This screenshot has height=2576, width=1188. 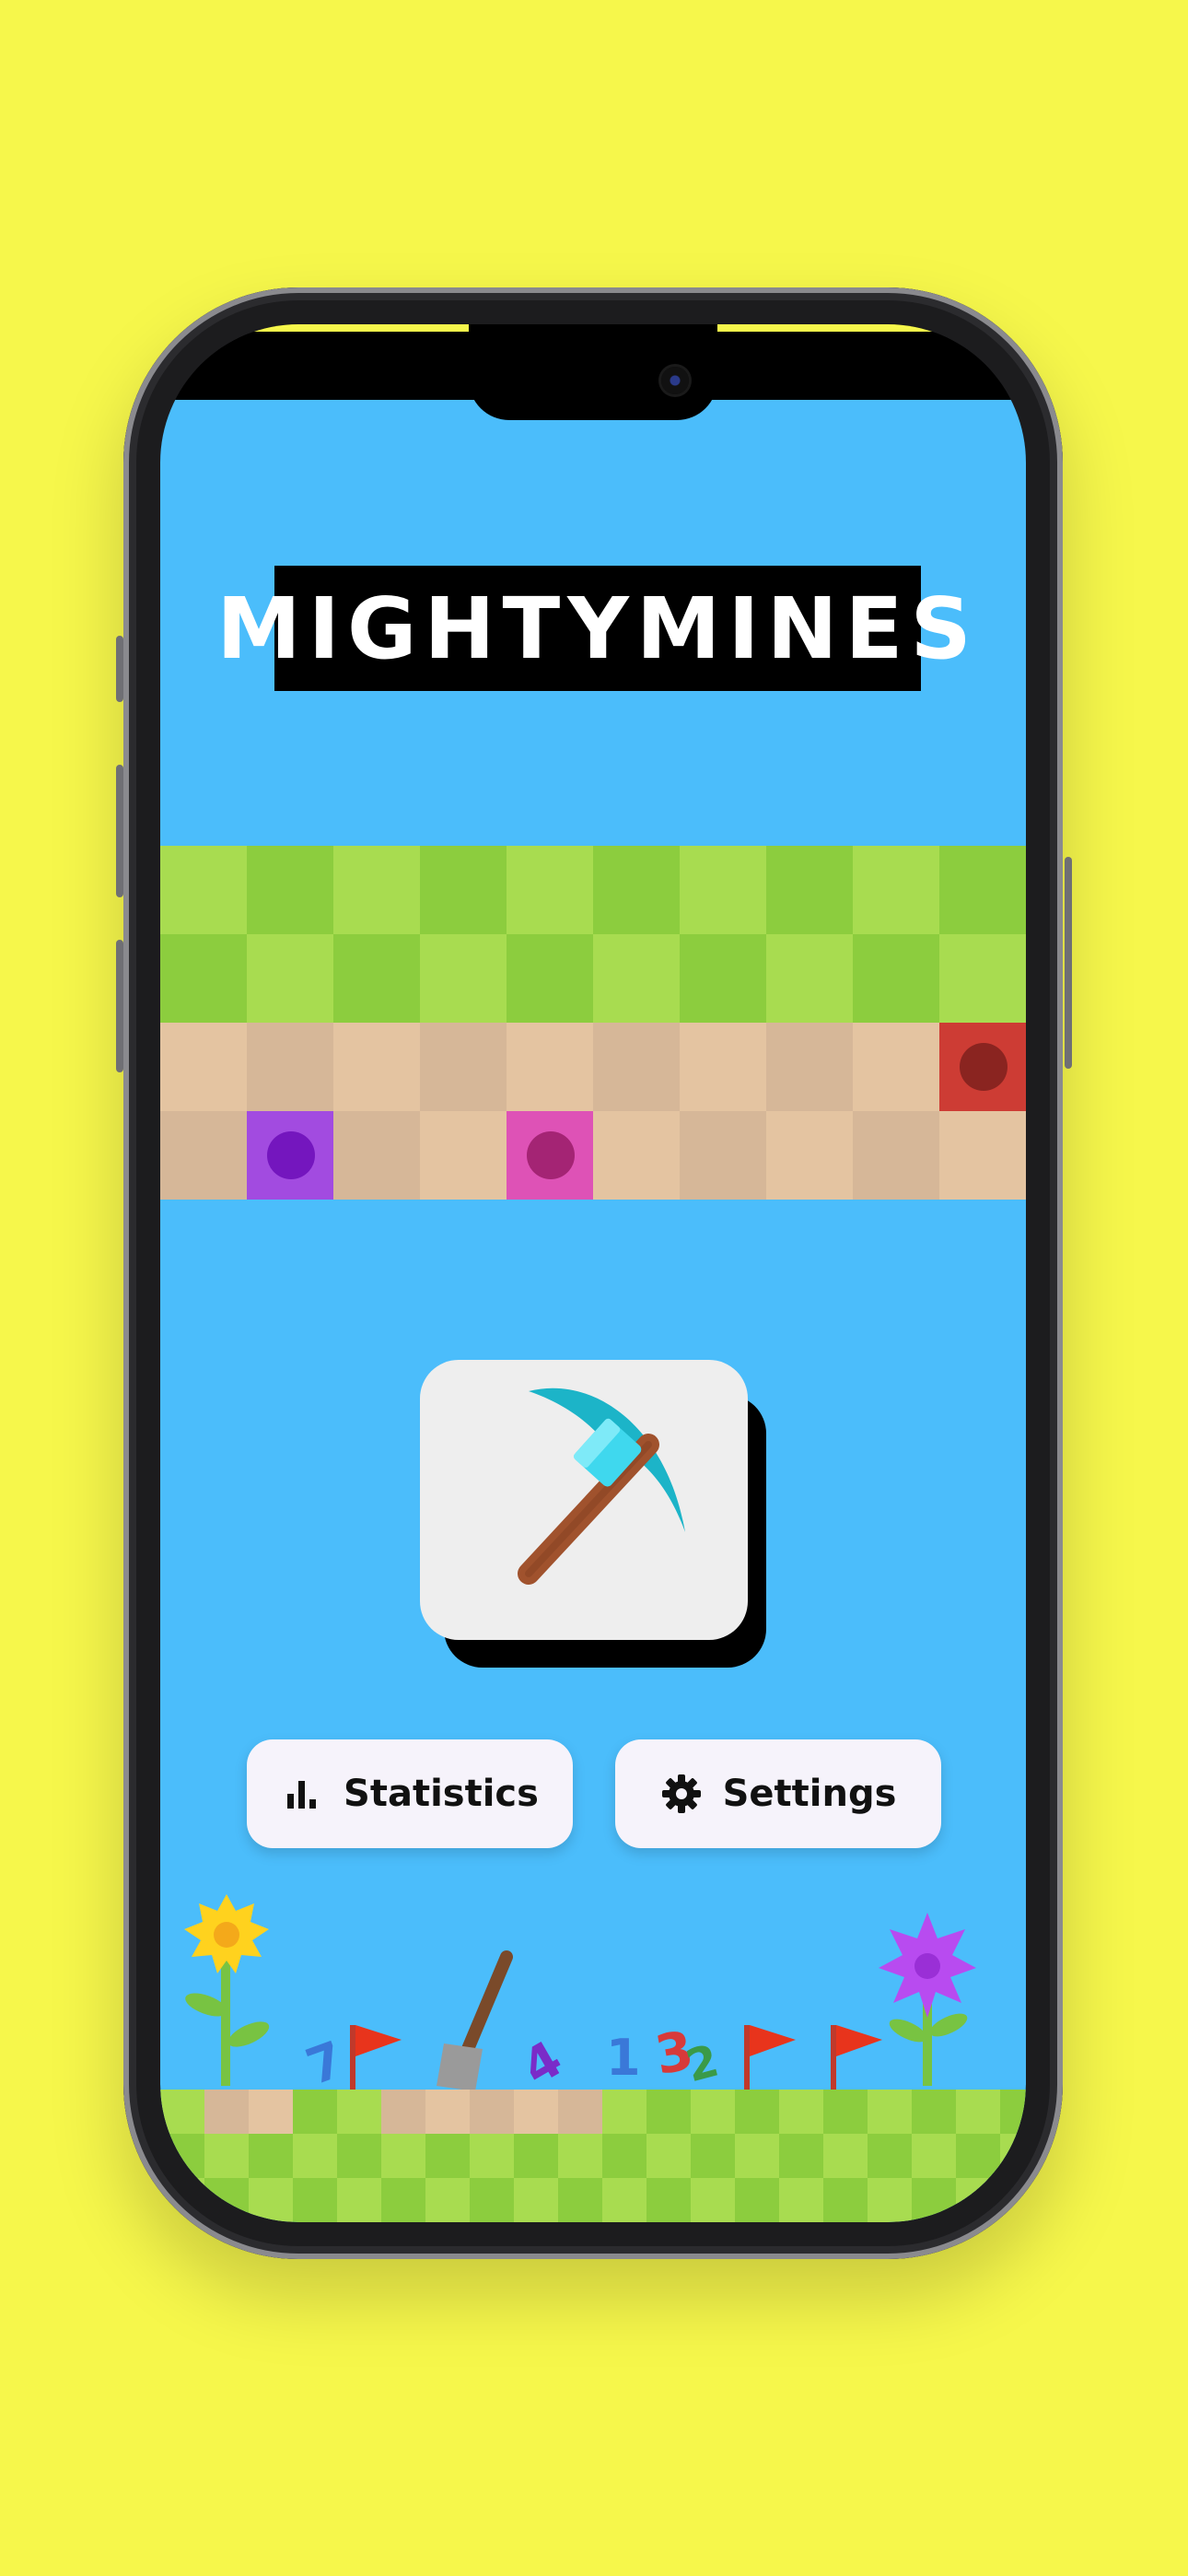 I want to click on play-logo-button, so click(x=594, y=1514).